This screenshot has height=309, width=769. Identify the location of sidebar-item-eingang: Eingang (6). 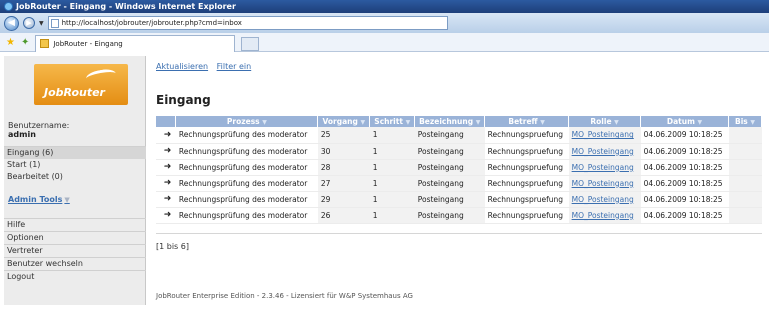
(75, 153).